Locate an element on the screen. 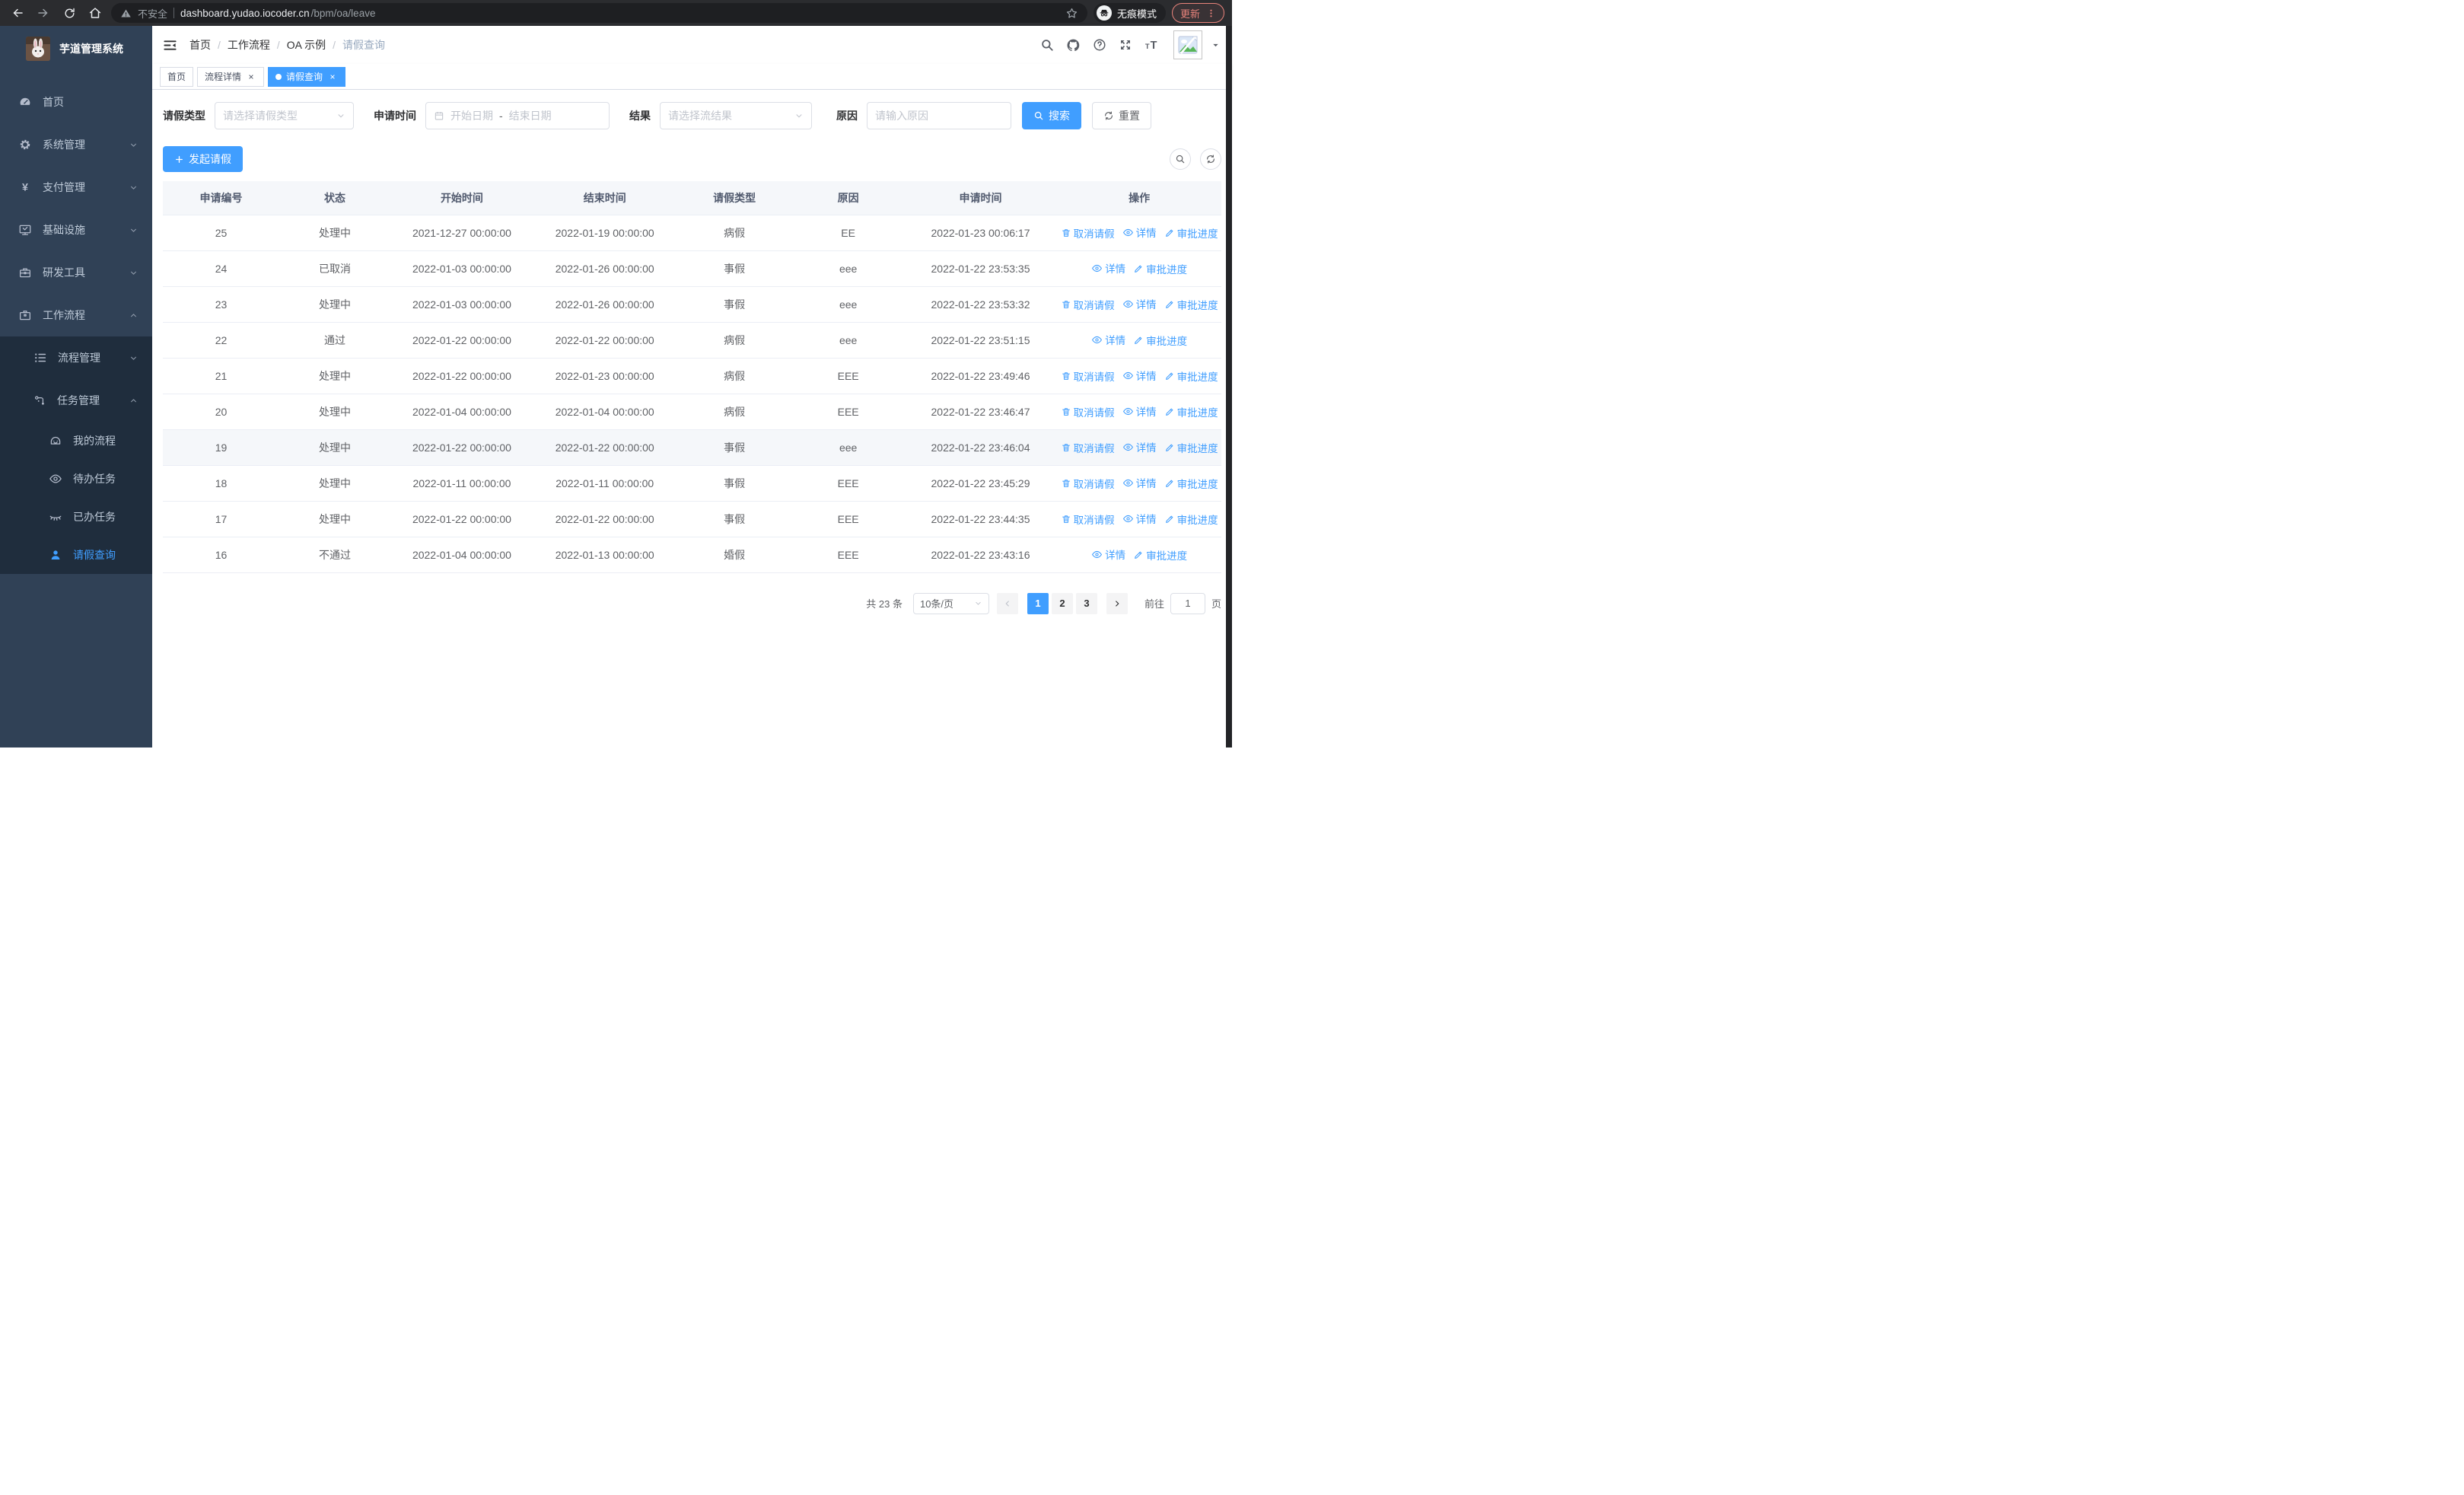 The width and height of the screenshot is (2464, 1495). cell-apply_time: 2022-01-22 23:49:46 is located at coordinates (980, 376).